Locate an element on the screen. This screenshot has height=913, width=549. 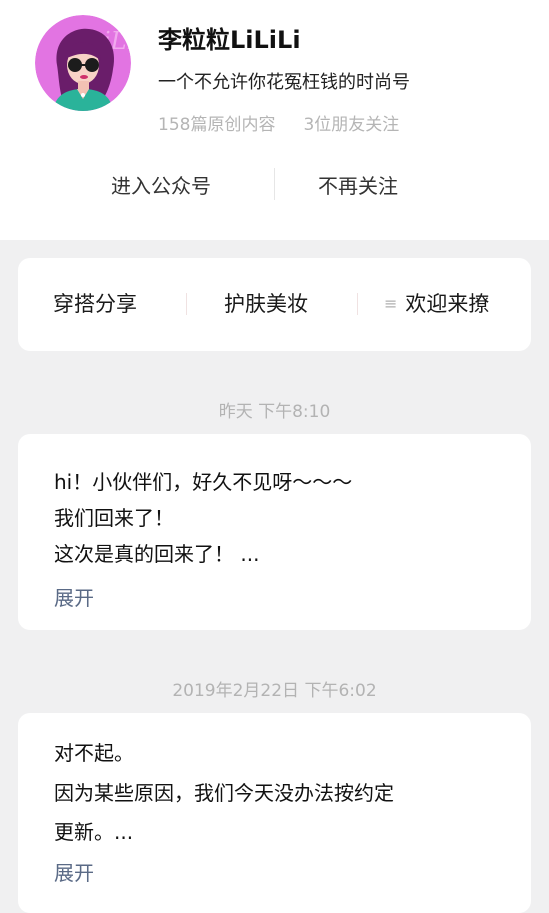
account-name: 李粒粒LiLiLi is located at coordinates (229, 40).